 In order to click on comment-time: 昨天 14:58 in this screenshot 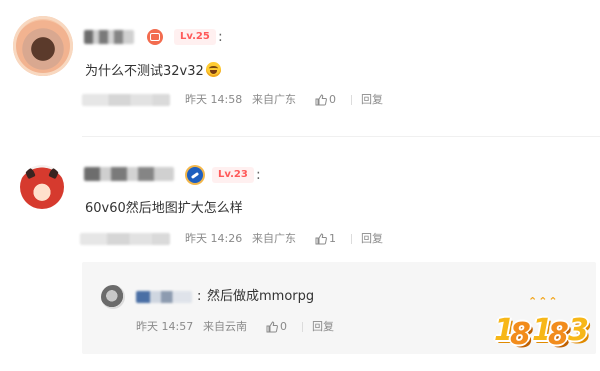, I will do `click(214, 99)`.